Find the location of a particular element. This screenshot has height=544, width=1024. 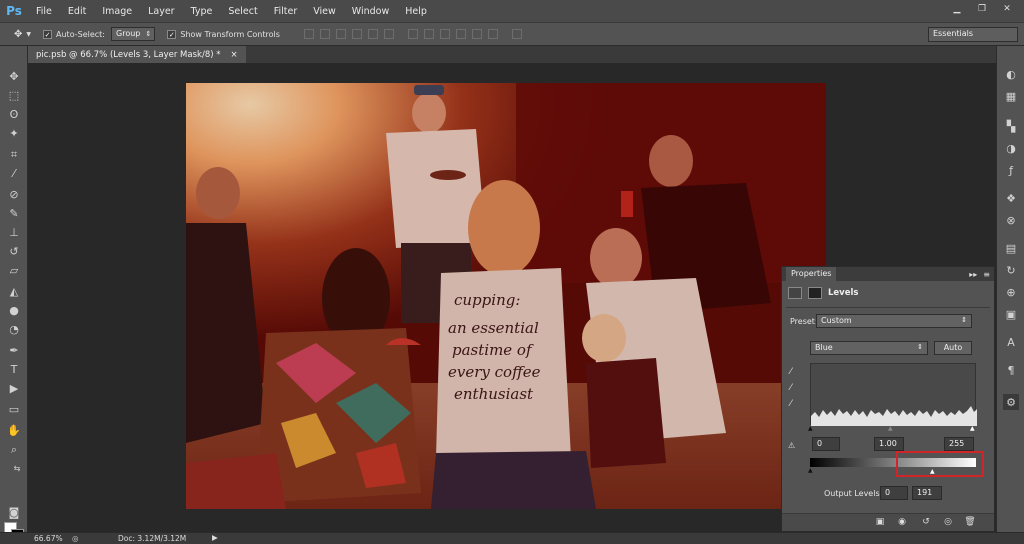

info-panel-icon: ⊕ is located at coordinates (1011, 292).